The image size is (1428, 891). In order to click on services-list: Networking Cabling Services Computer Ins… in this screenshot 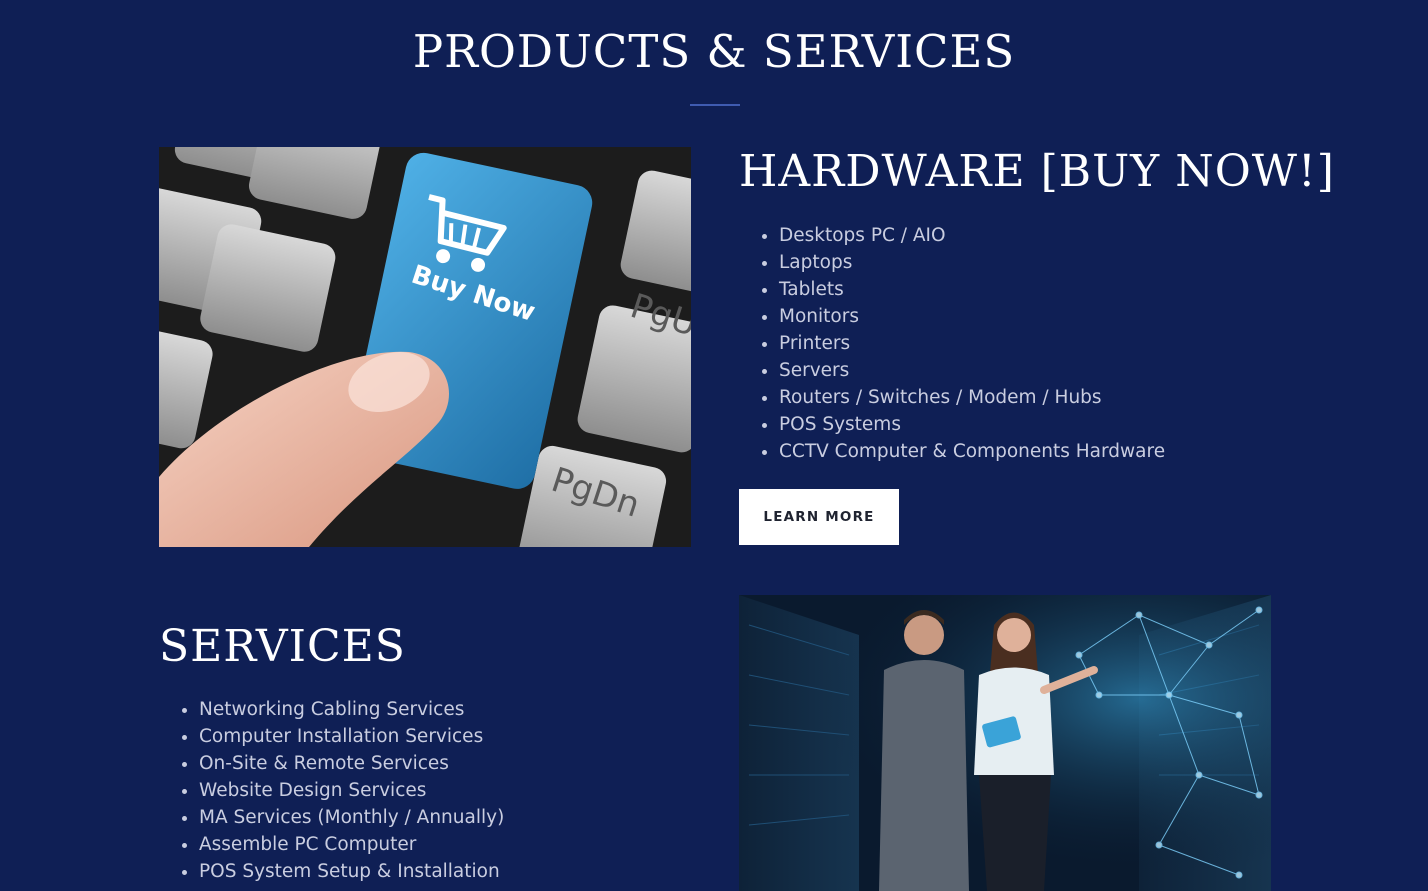, I will do `click(331, 790)`.